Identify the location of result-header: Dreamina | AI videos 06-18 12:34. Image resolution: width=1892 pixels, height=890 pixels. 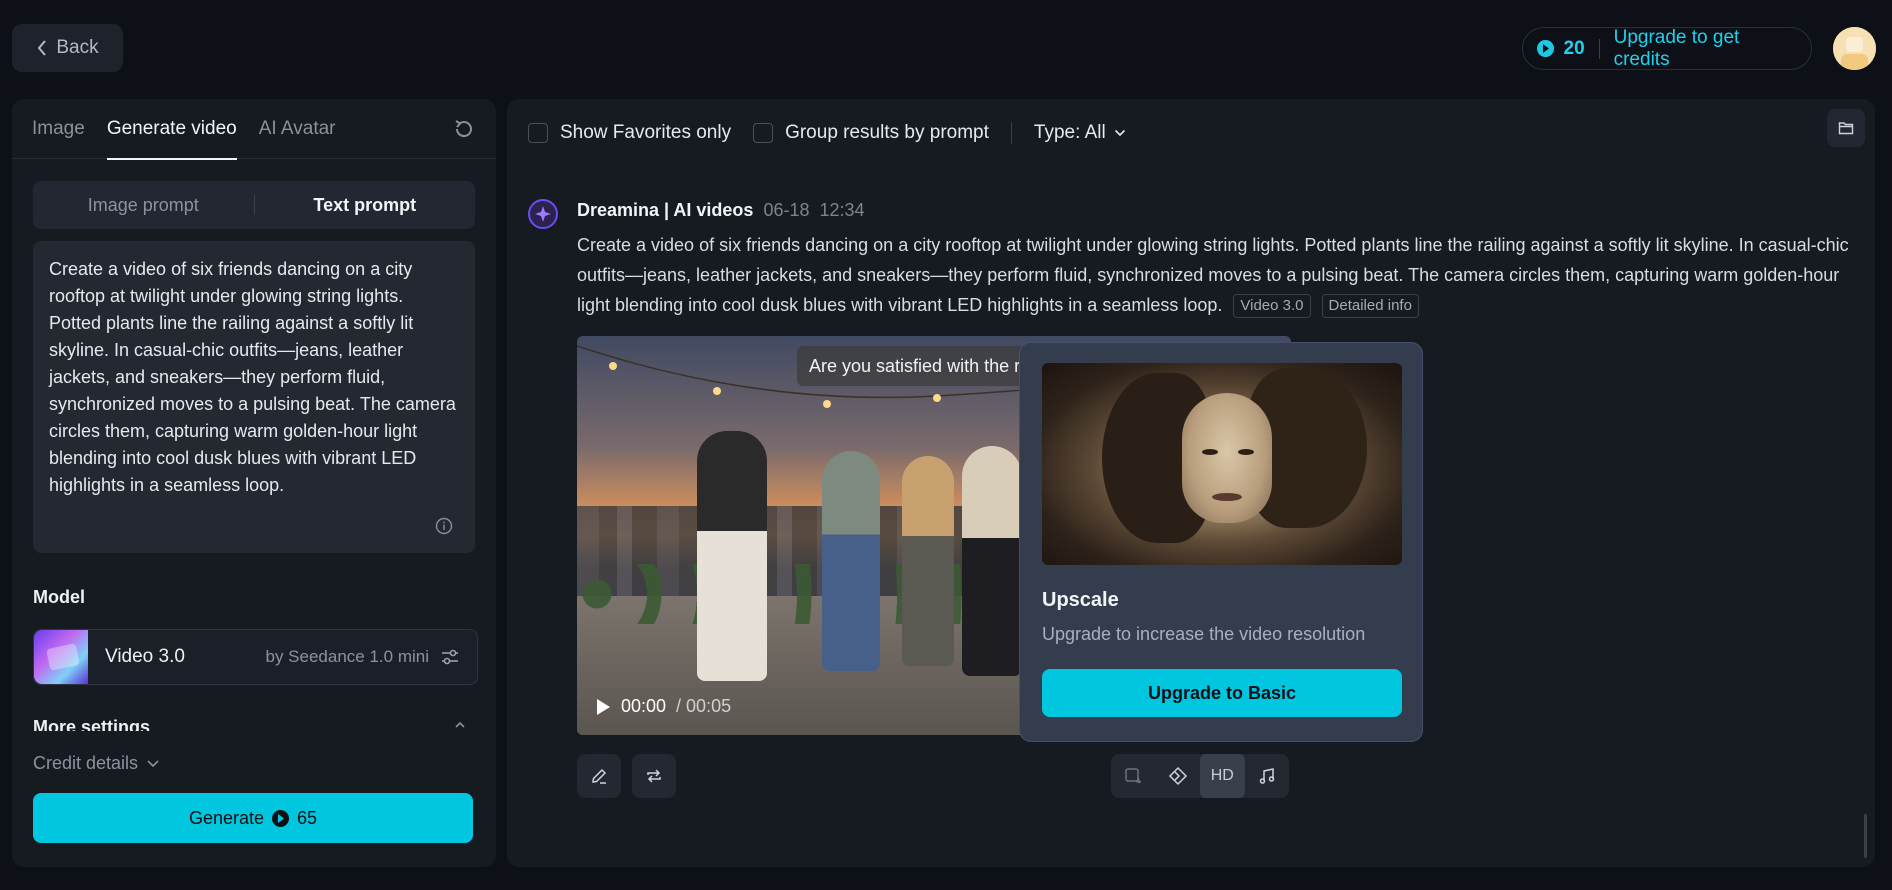
(721, 210).